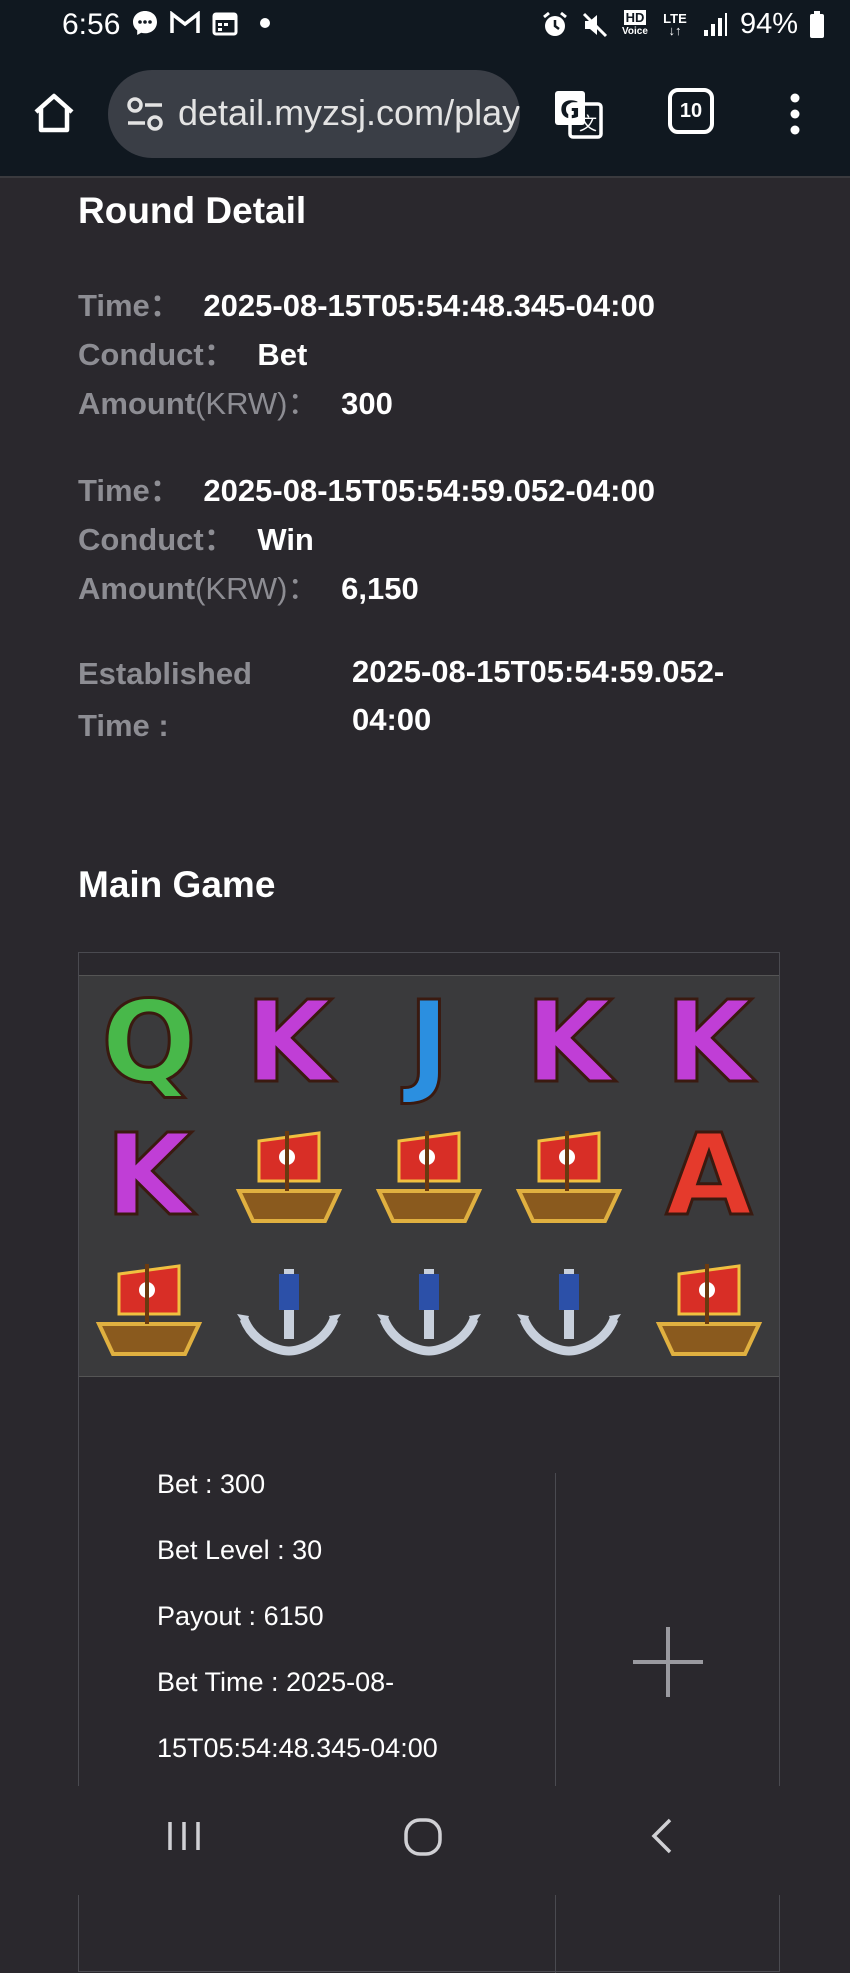  Describe the element at coordinates (423, 1837) in the screenshot. I see `home-circle-icon` at that location.